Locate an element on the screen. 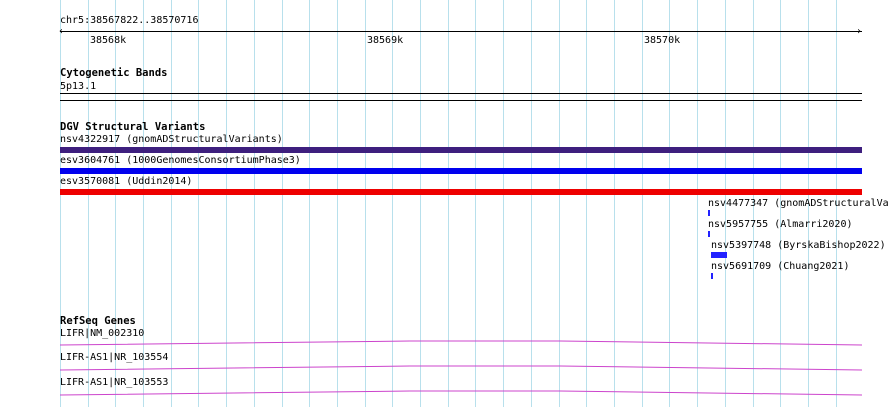  gene-model-LIFR is located at coordinates (461, 343).